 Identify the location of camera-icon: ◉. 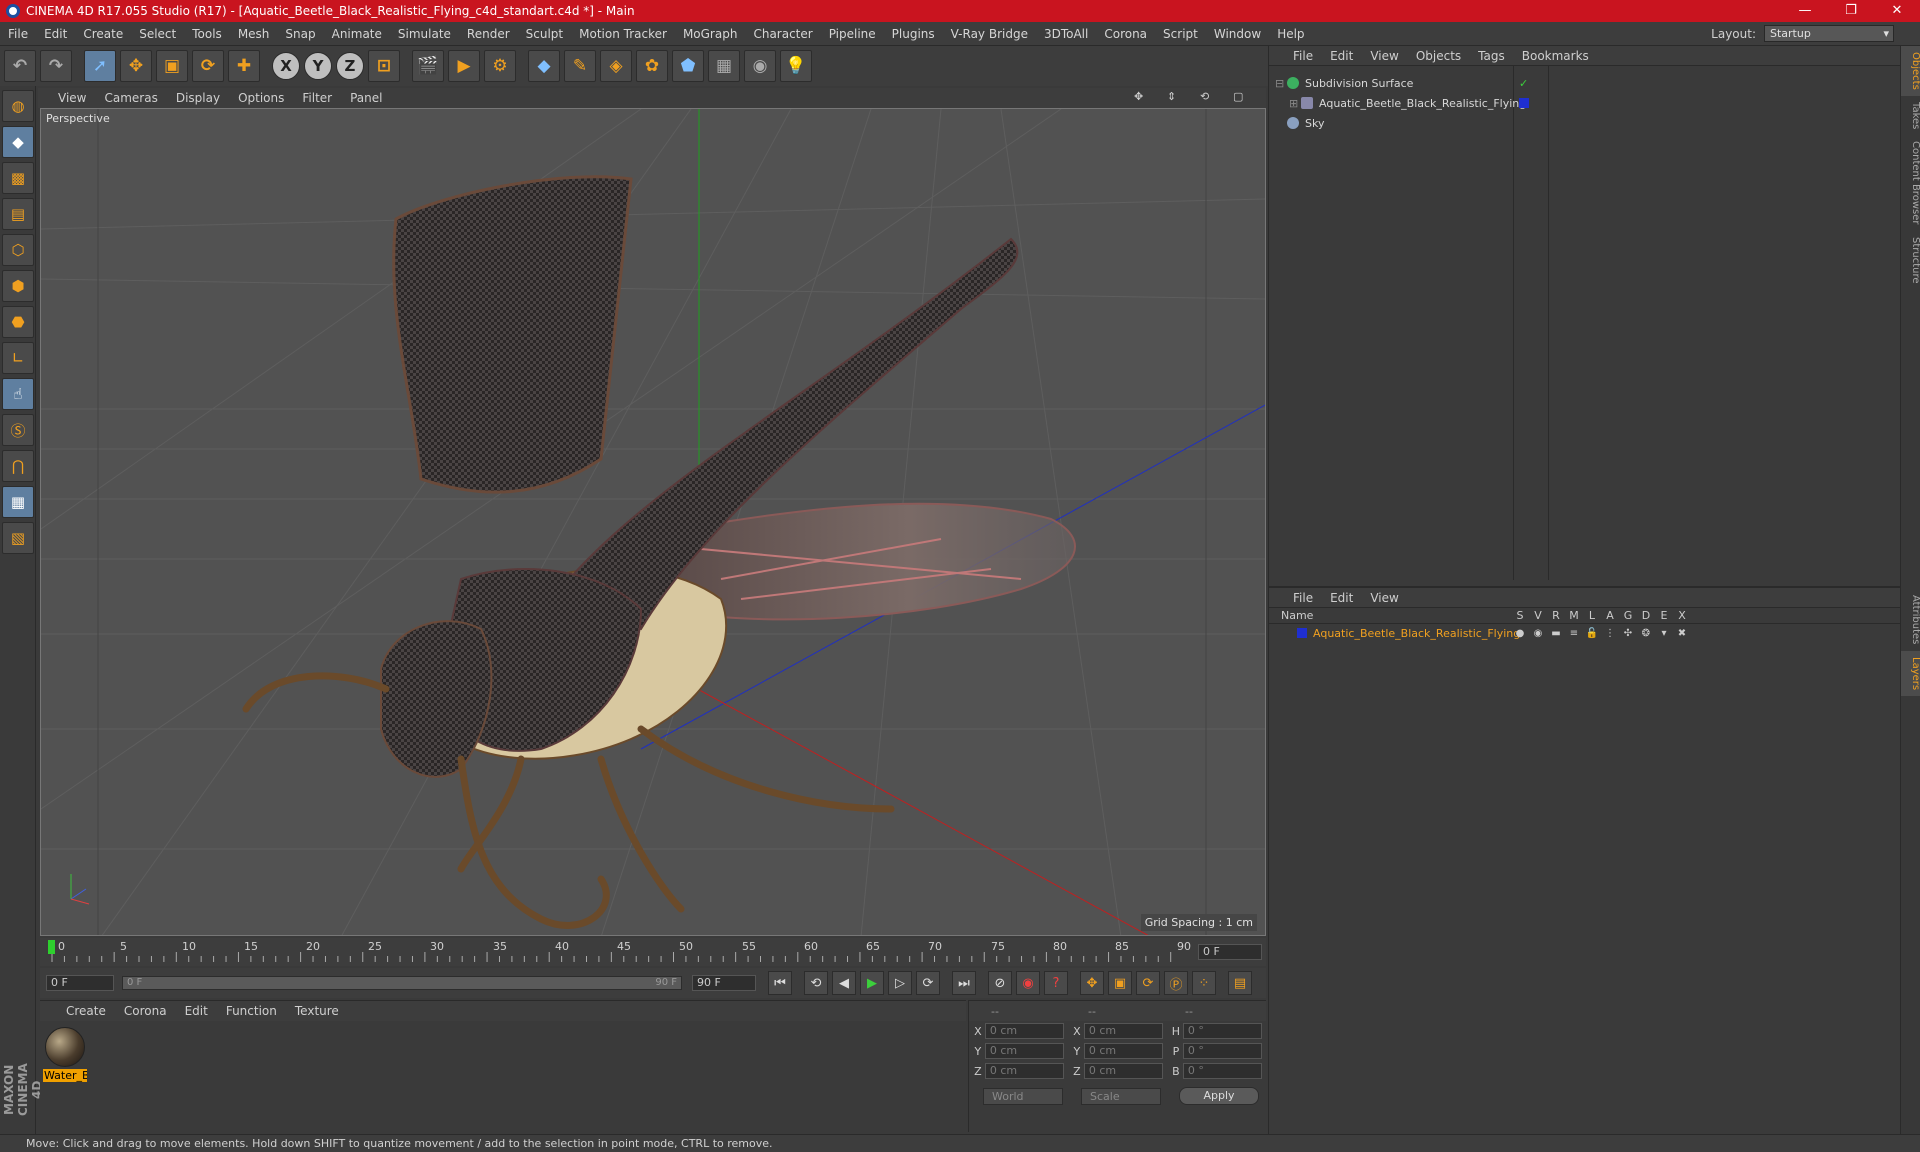
(760, 66).